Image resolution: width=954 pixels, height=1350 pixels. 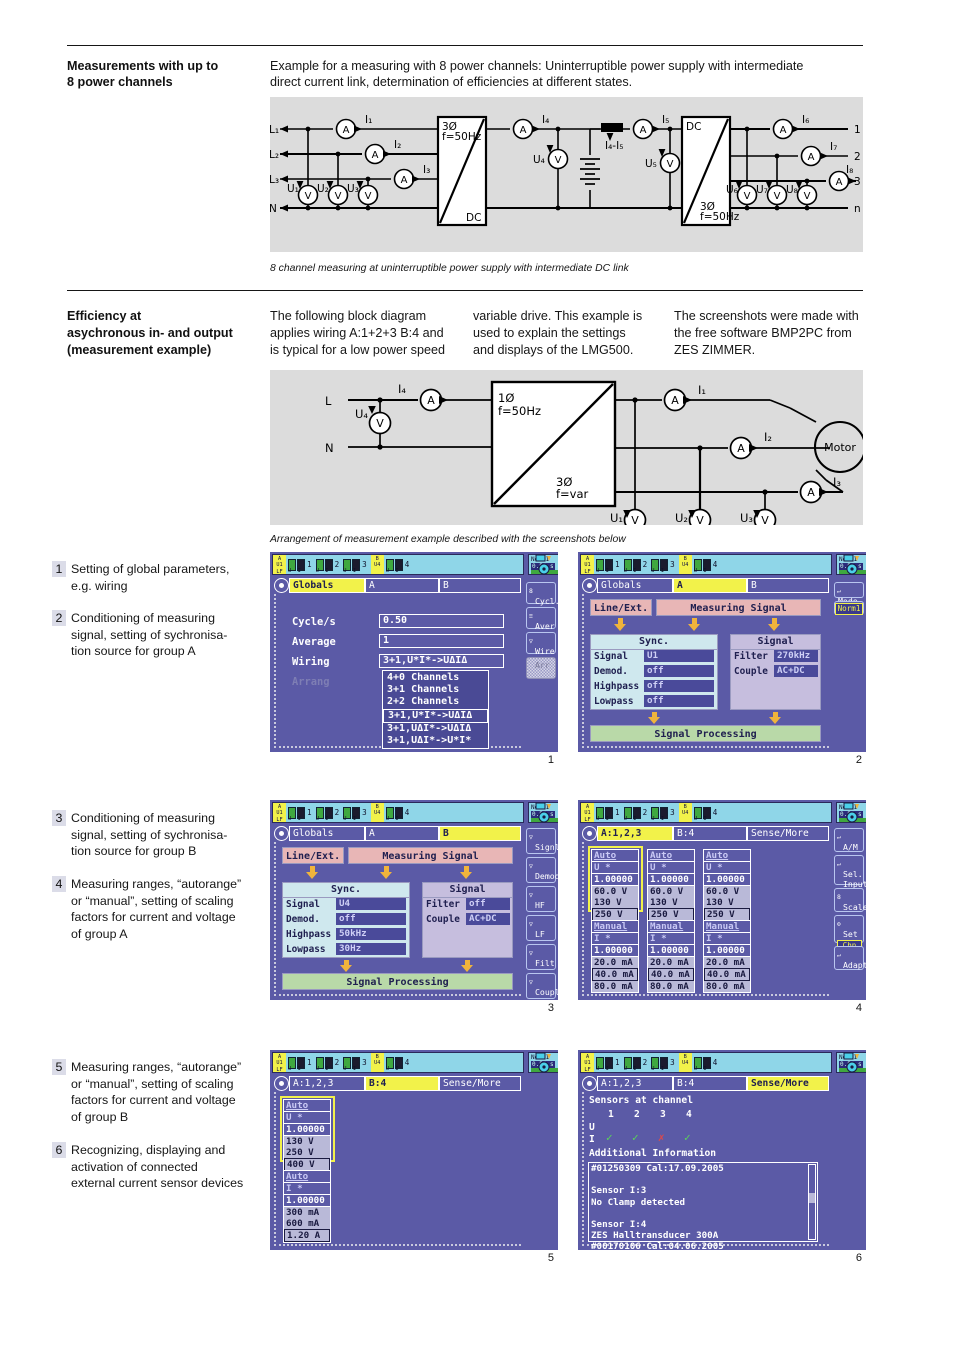 I want to click on svg-text: 2, so click(x=857, y=157).